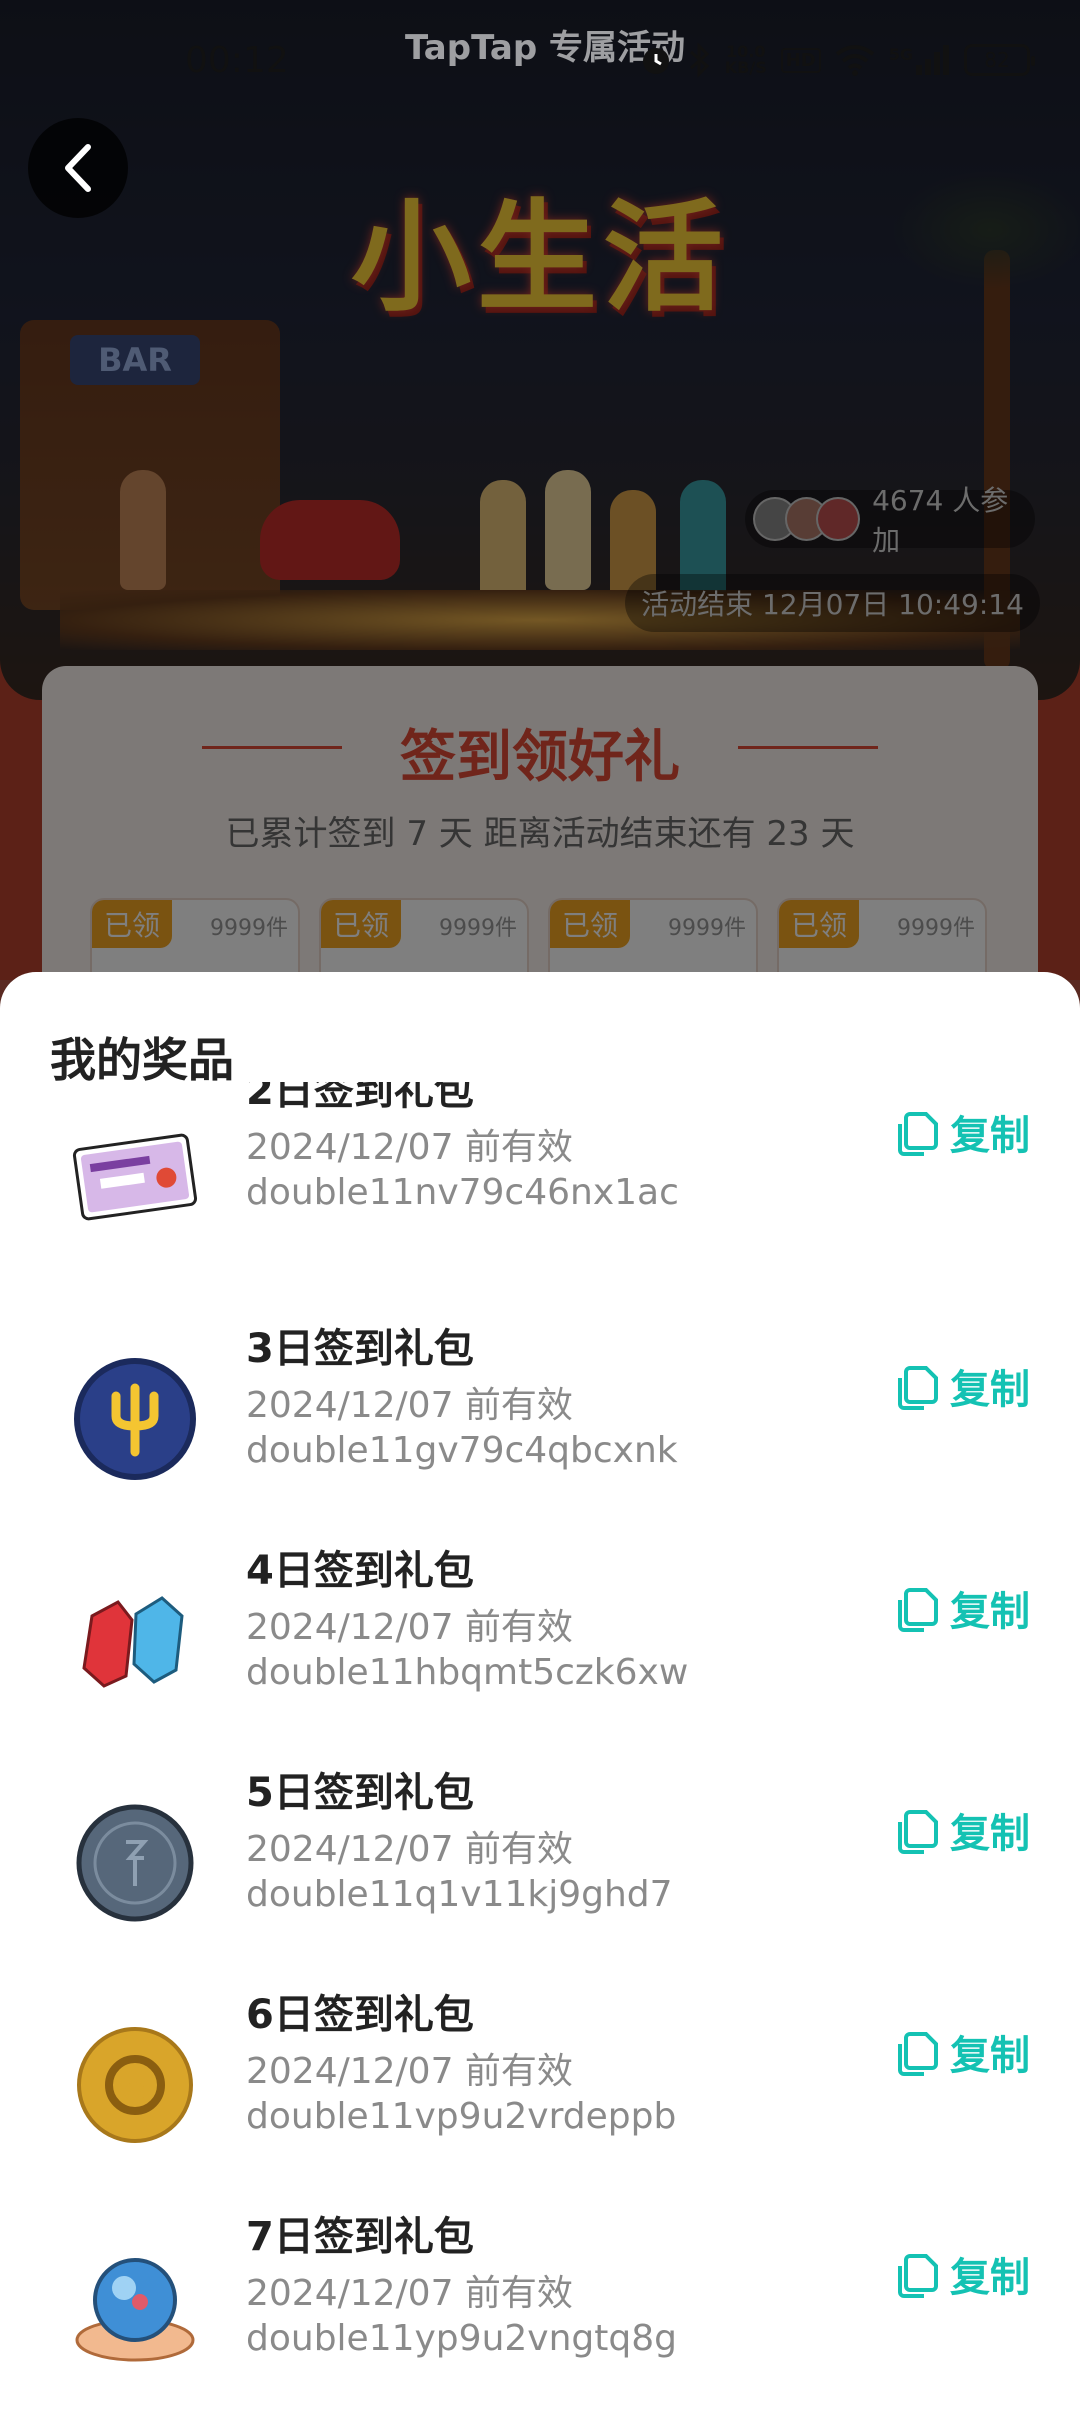 This screenshot has height=2412, width=1080. What do you see at coordinates (540, 60) in the screenshot?
I see `status-bar: 00:12 TapTap 专属活动 10.0 KB/S HD 5G 82` at bounding box center [540, 60].